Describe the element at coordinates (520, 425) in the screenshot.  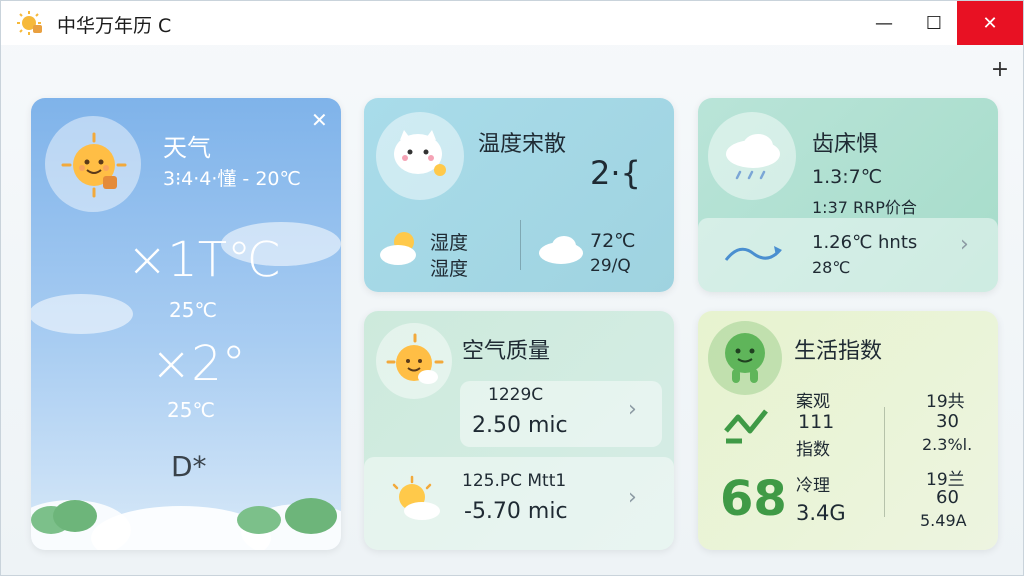
I see `air-row-1-value: 2.50 mic` at that location.